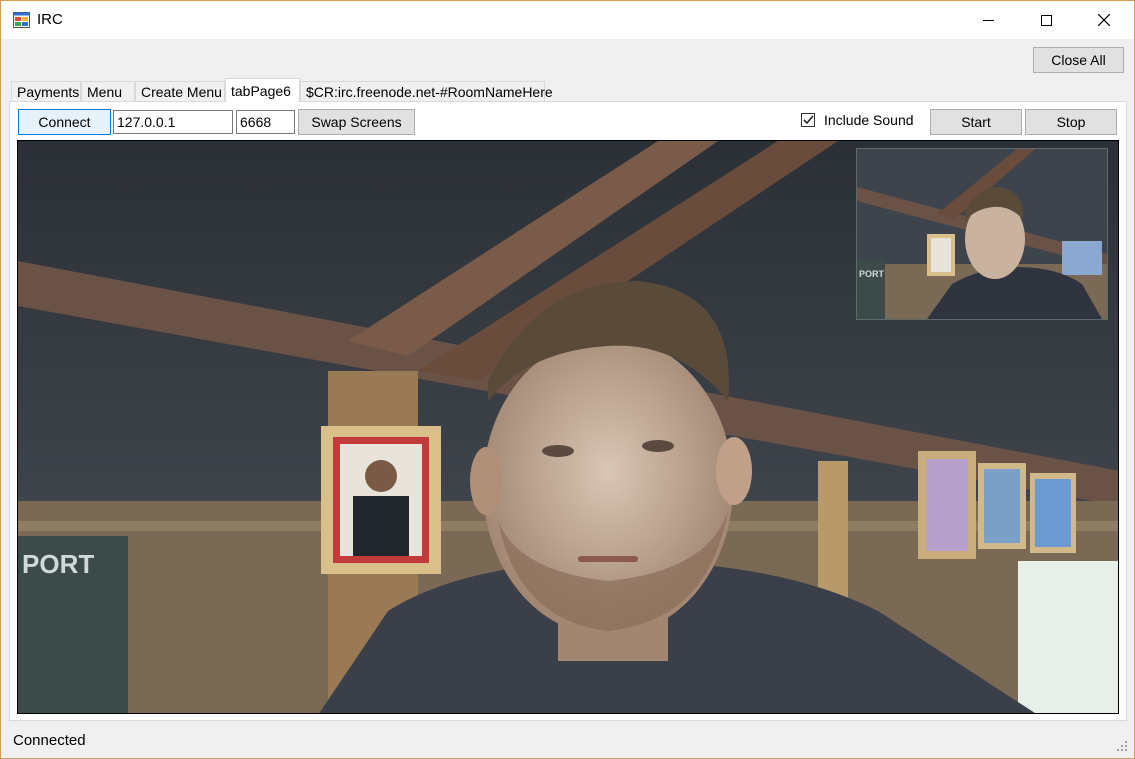 Image resolution: width=1135 pixels, height=759 pixels. Describe the element at coordinates (1122, 746) in the screenshot. I see `resize-grip-icon` at that location.